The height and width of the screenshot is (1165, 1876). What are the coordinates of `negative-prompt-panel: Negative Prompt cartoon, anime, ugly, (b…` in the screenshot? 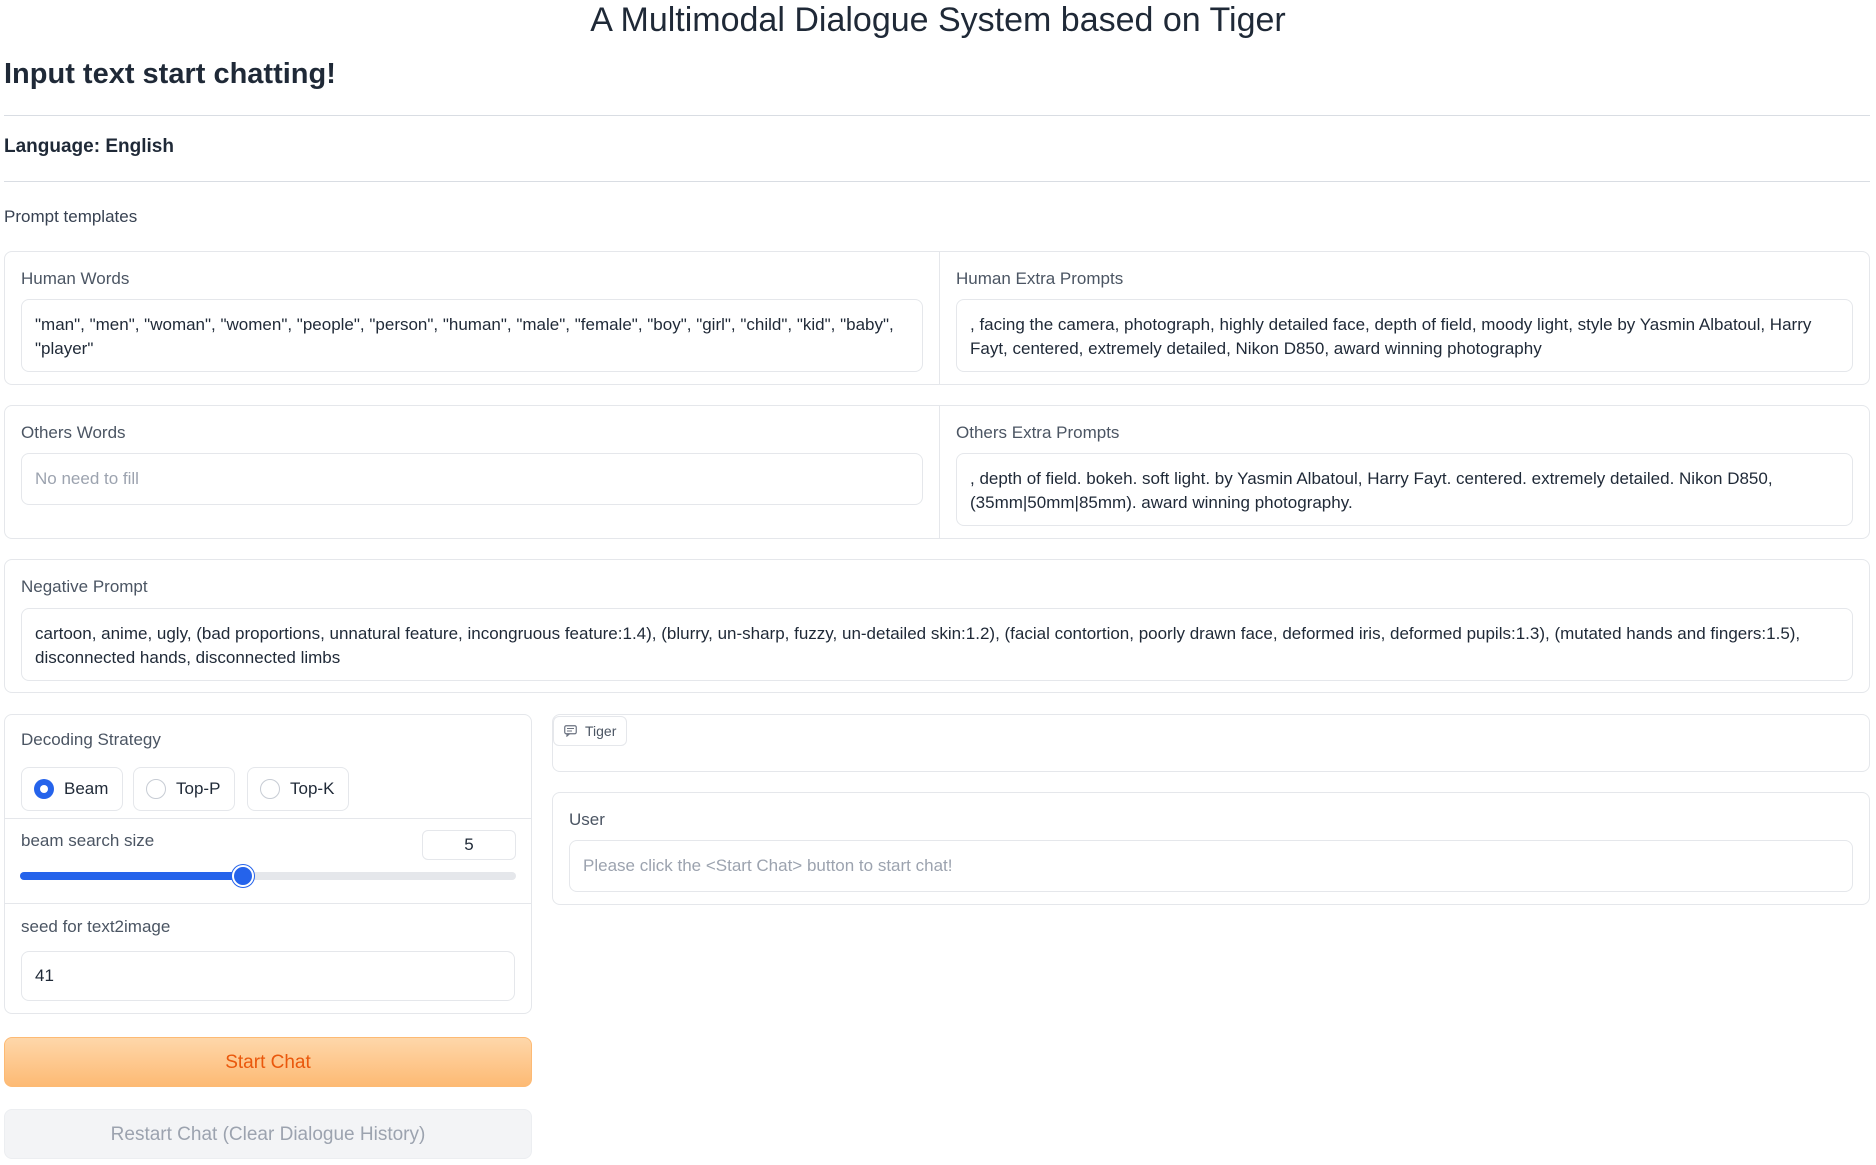 It's located at (937, 626).